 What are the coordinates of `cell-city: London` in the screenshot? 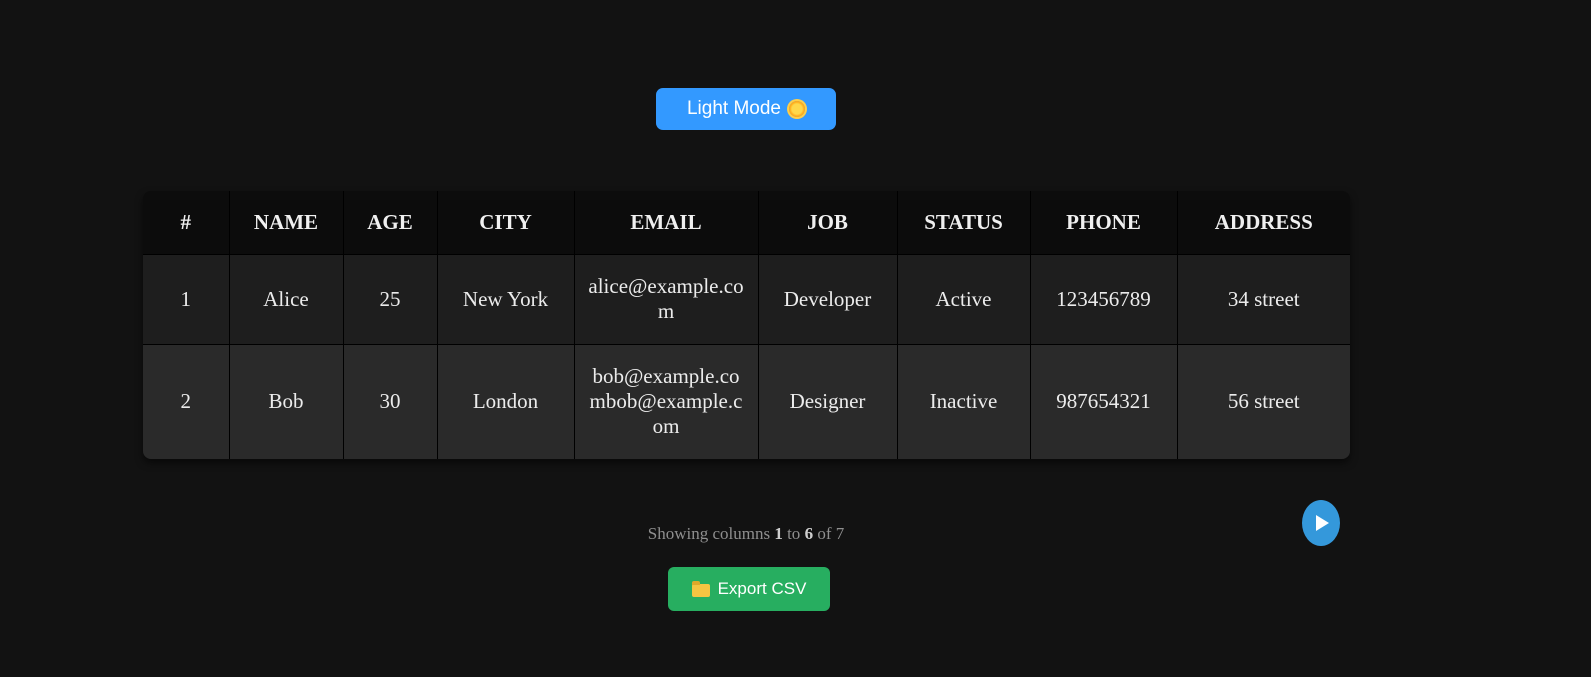 It's located at (506, 401).